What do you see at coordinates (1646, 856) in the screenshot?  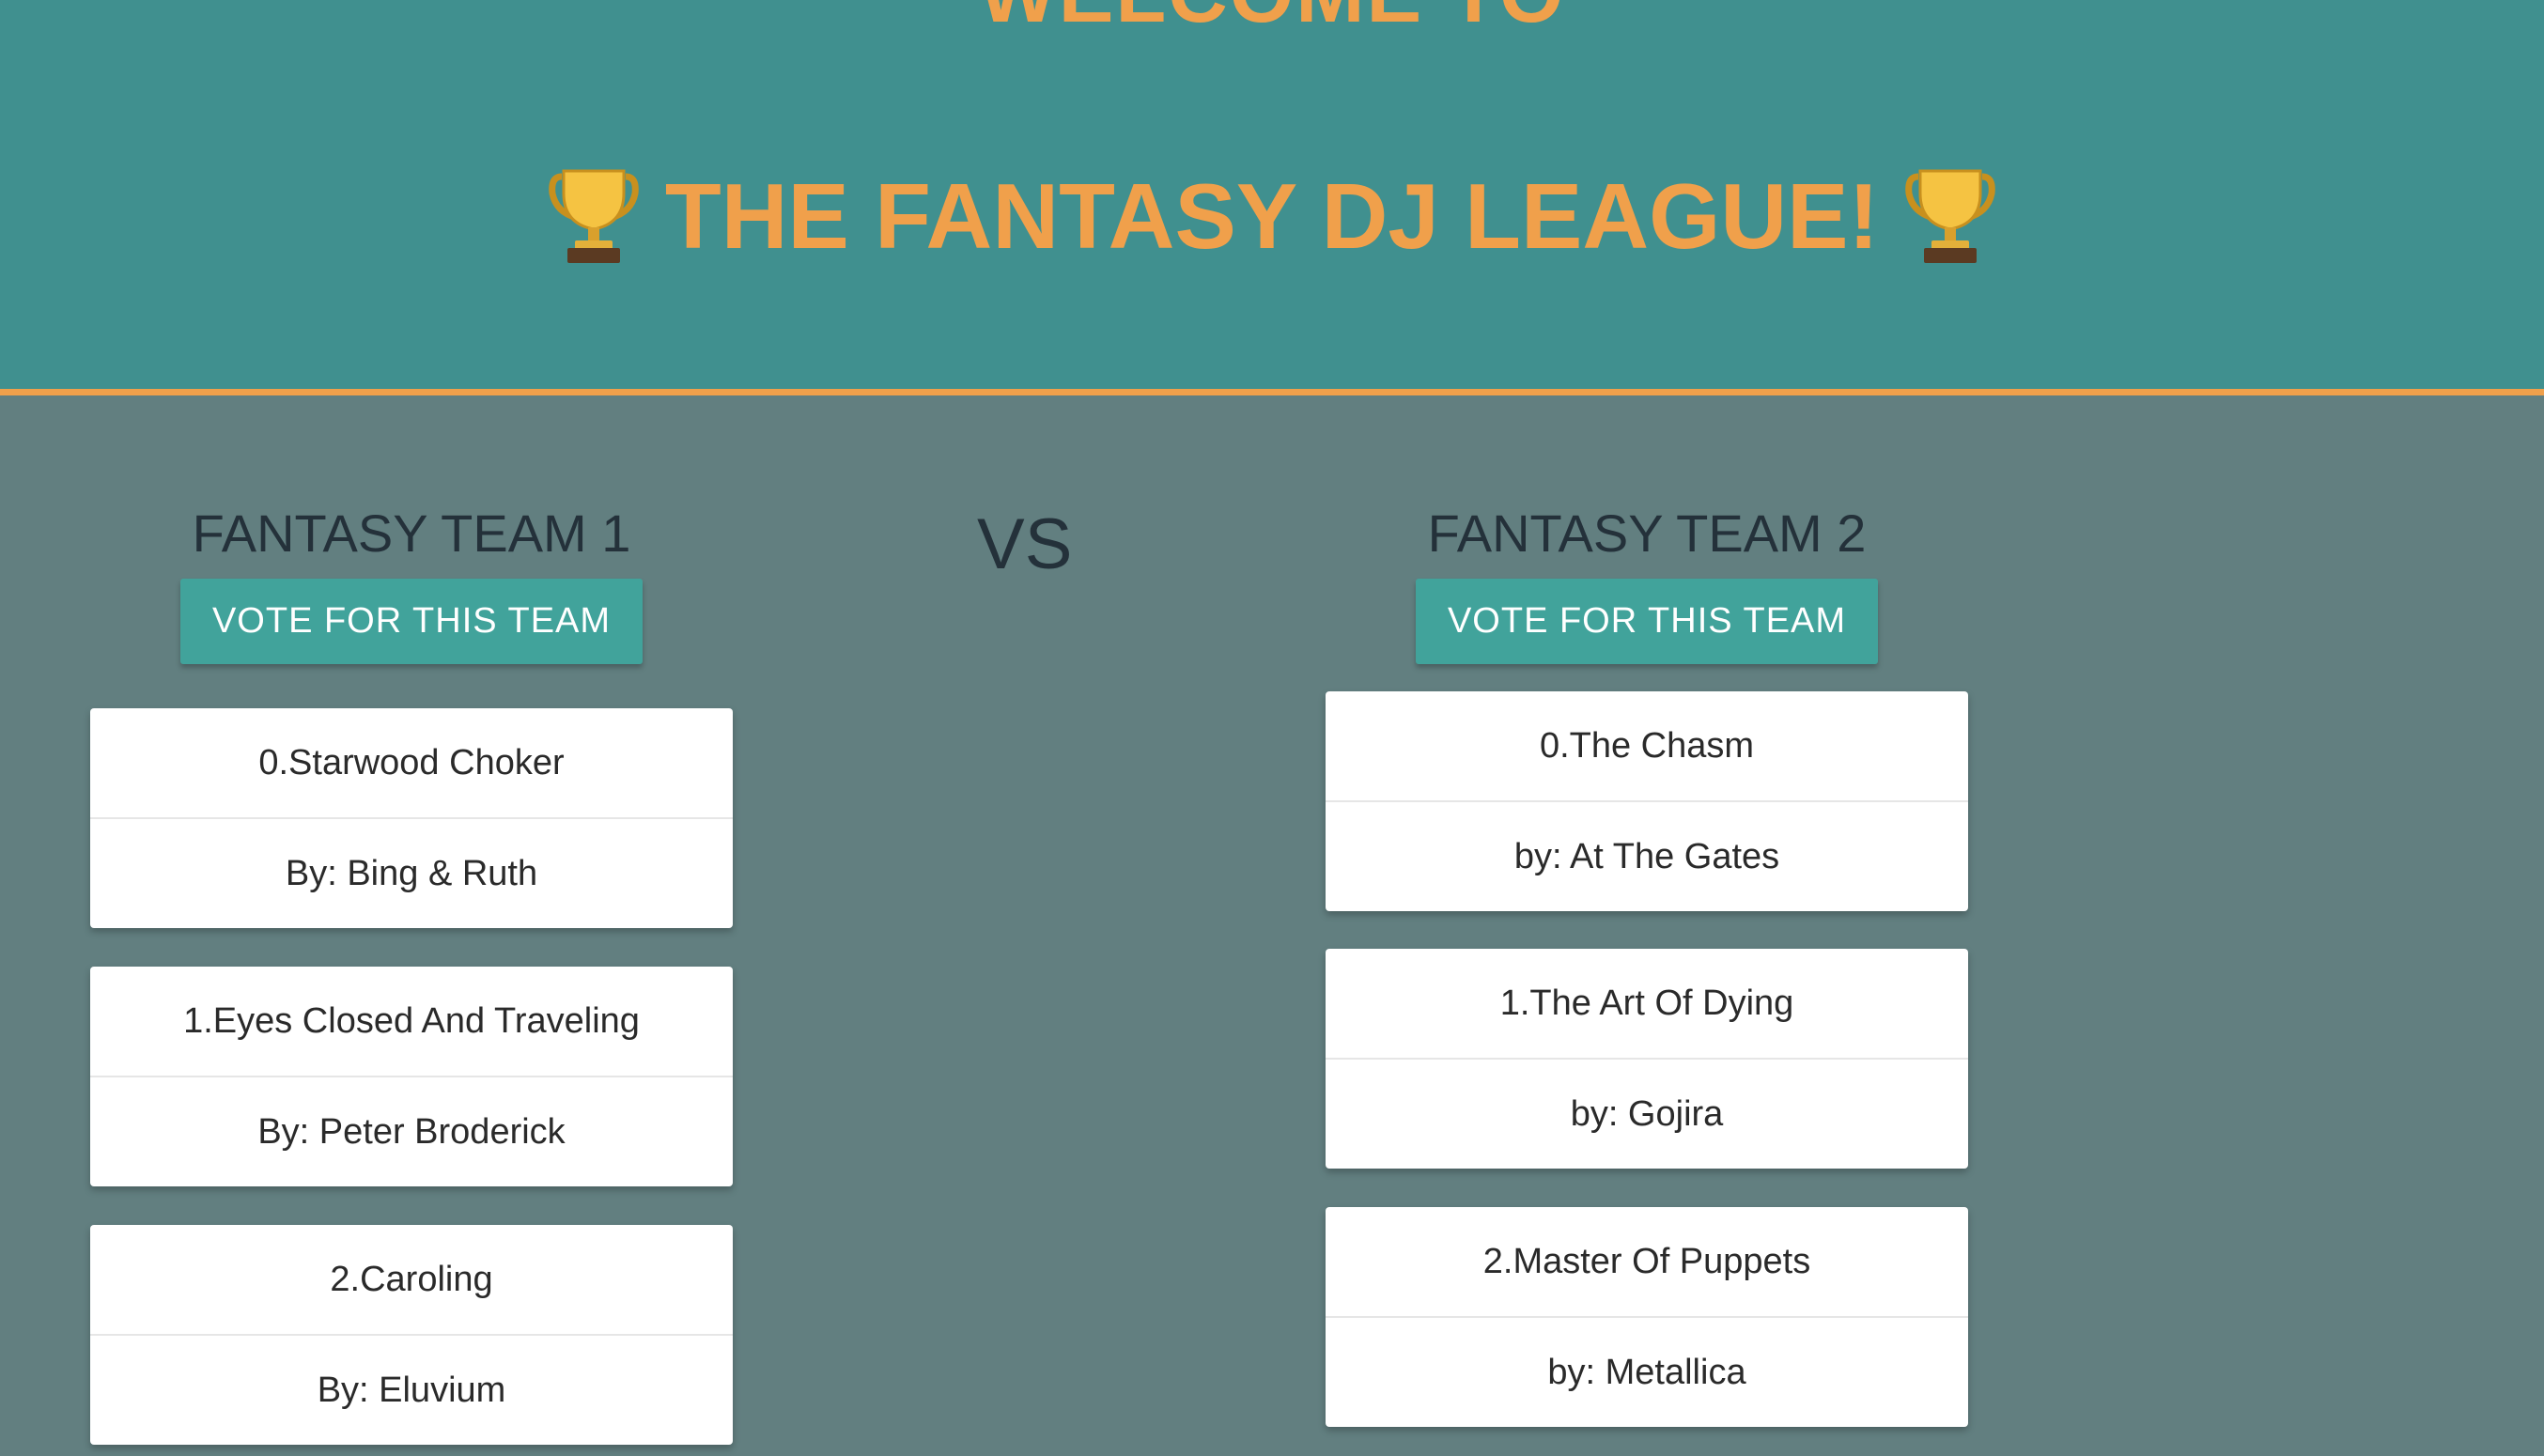 I see `song-artist: by: At The Gates` at bounding box center [1646, 856].